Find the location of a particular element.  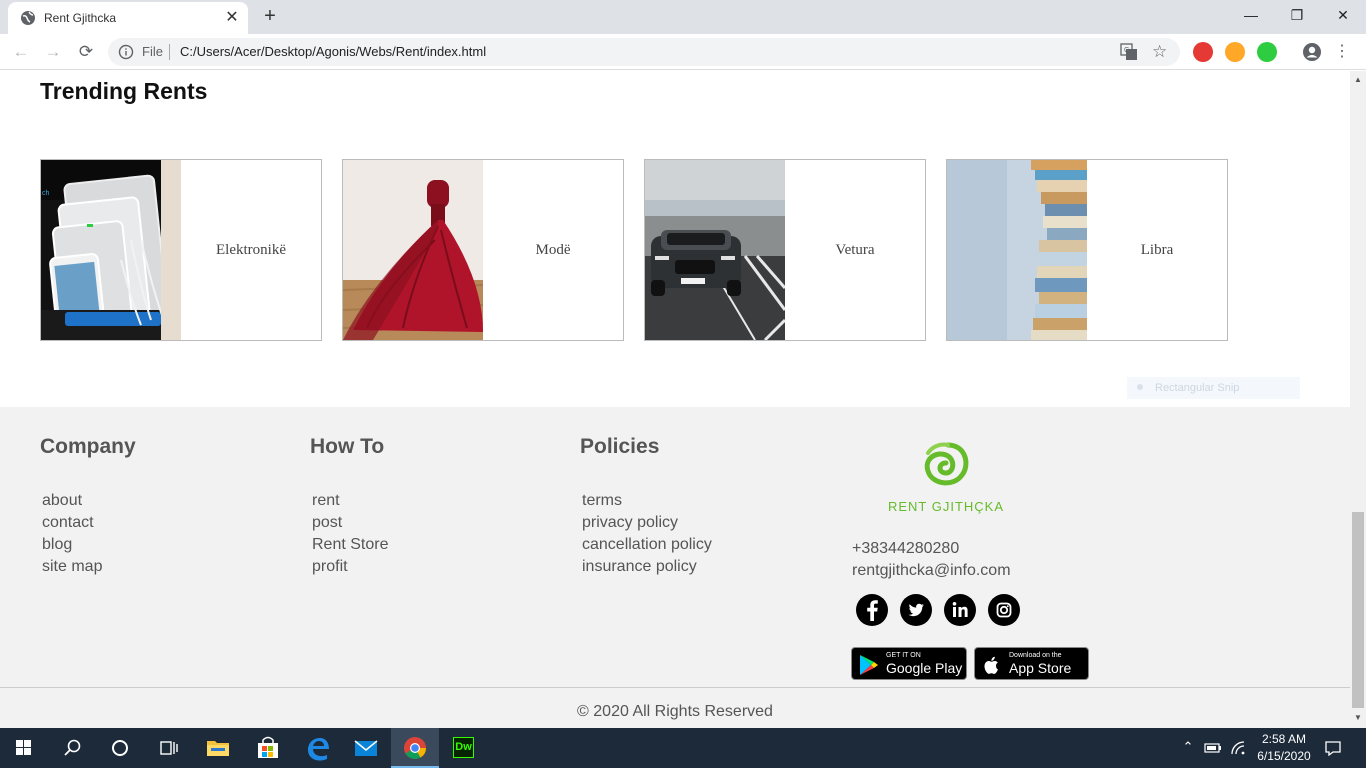

snip-label: Rectangular Snip is located at coordinates (1197, 388).